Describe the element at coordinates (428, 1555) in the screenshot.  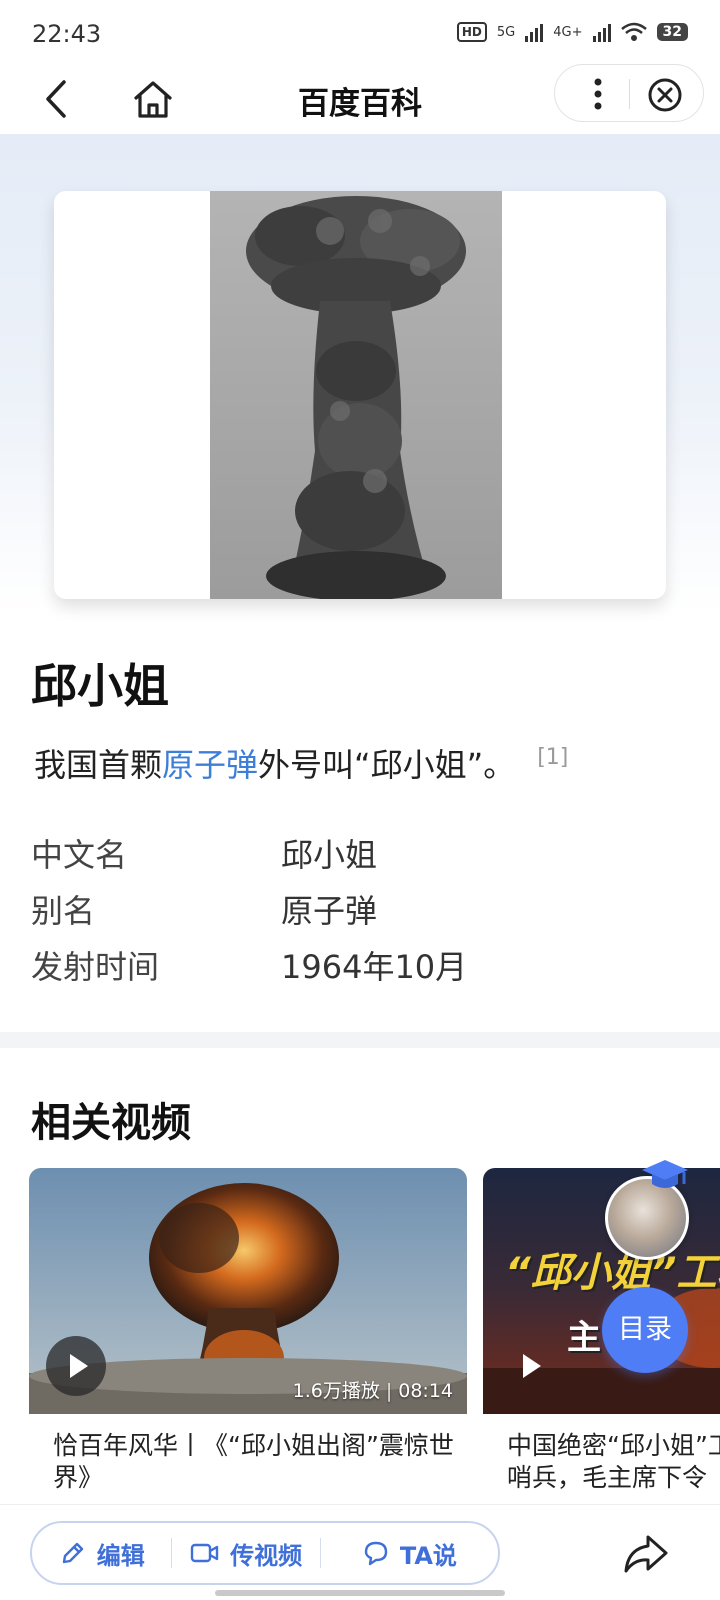
I see `ta-say-label: TA说` at that location.